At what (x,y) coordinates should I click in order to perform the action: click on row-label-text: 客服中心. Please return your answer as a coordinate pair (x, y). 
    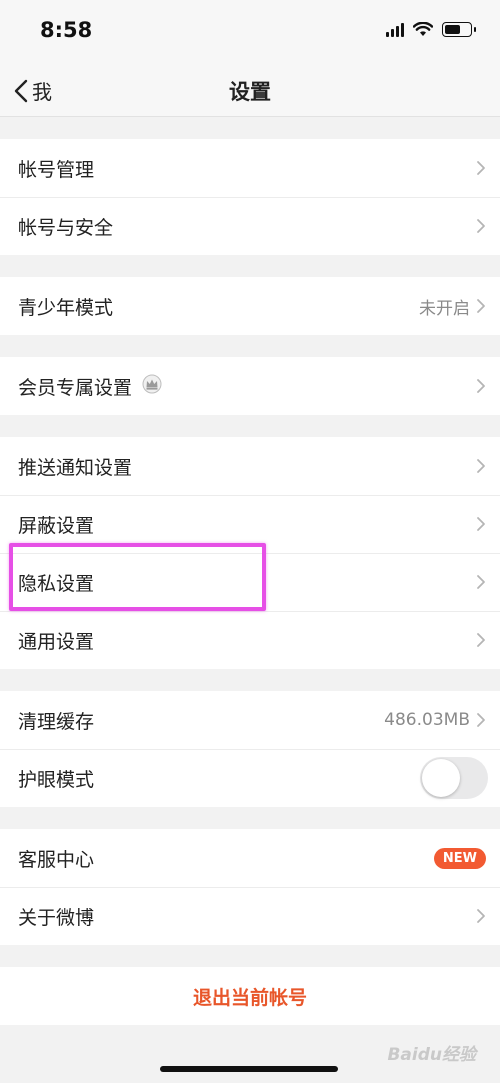
    Looking at the image, I should click on (56, 859).